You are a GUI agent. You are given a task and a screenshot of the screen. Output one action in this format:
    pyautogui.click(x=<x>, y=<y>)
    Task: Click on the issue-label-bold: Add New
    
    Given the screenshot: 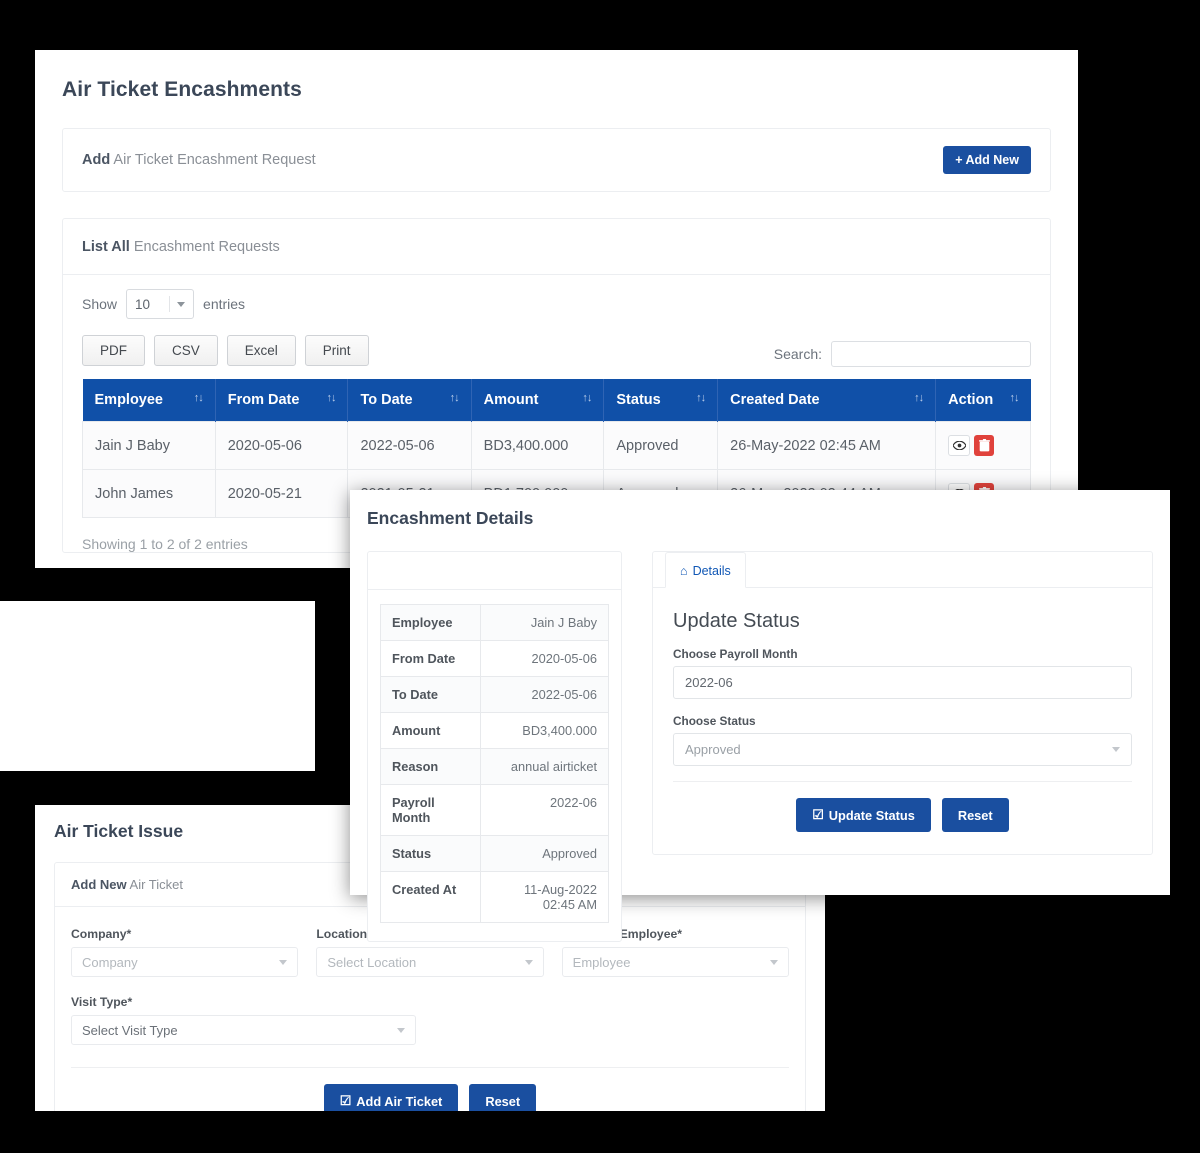 What is the action you would take?
    pyautogui.click(x=99, y=884)
    